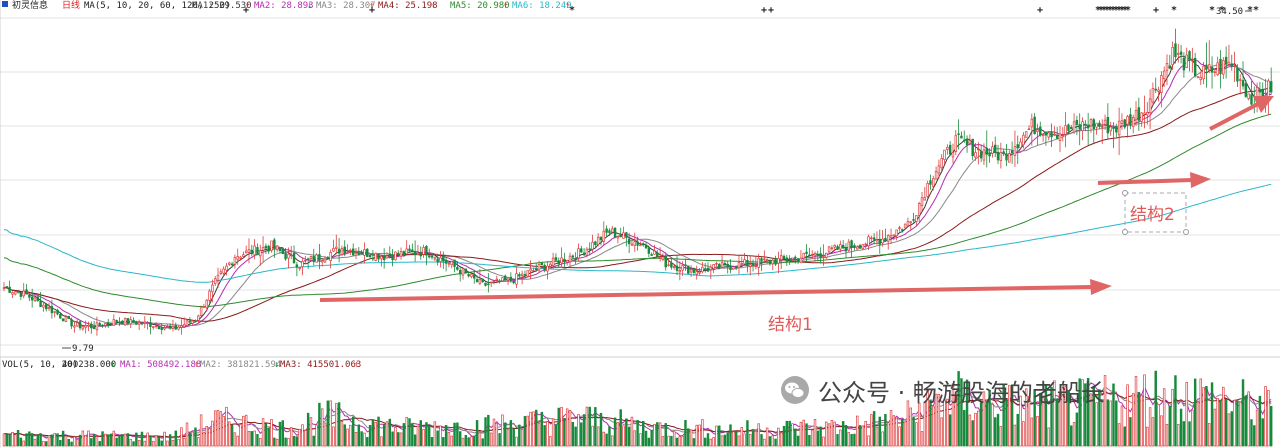 The image size is (1280, 448). I want to click on ma-value-6: MA6: 18.249, so click(542, 6).